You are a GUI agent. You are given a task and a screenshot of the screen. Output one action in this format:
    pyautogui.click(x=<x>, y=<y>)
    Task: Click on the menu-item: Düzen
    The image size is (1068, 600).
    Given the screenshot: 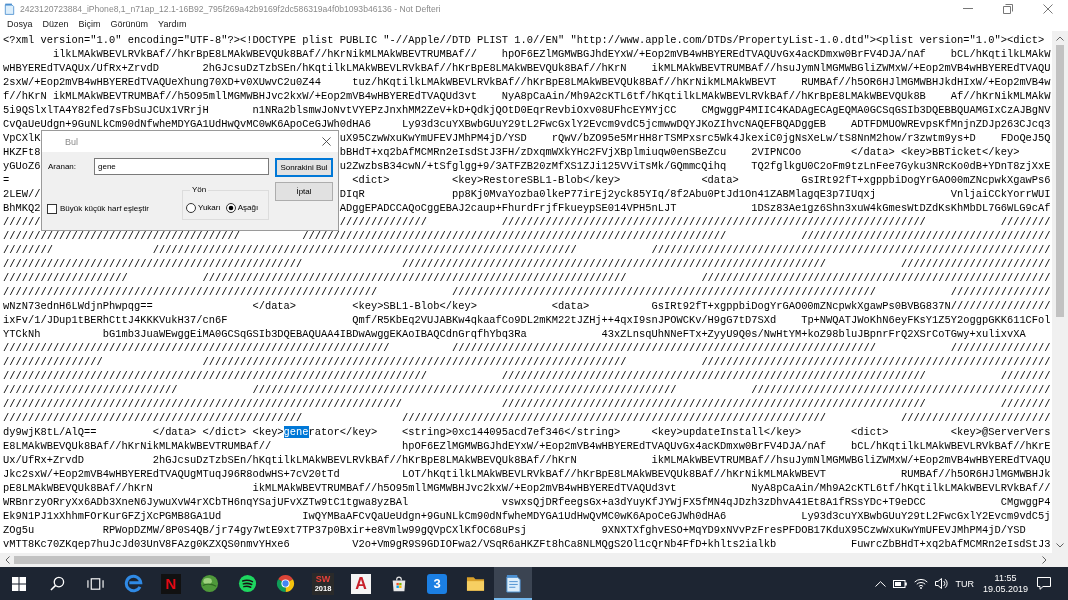 What is the action you would take?
    pyautogui.click(x=55, y=24)
    